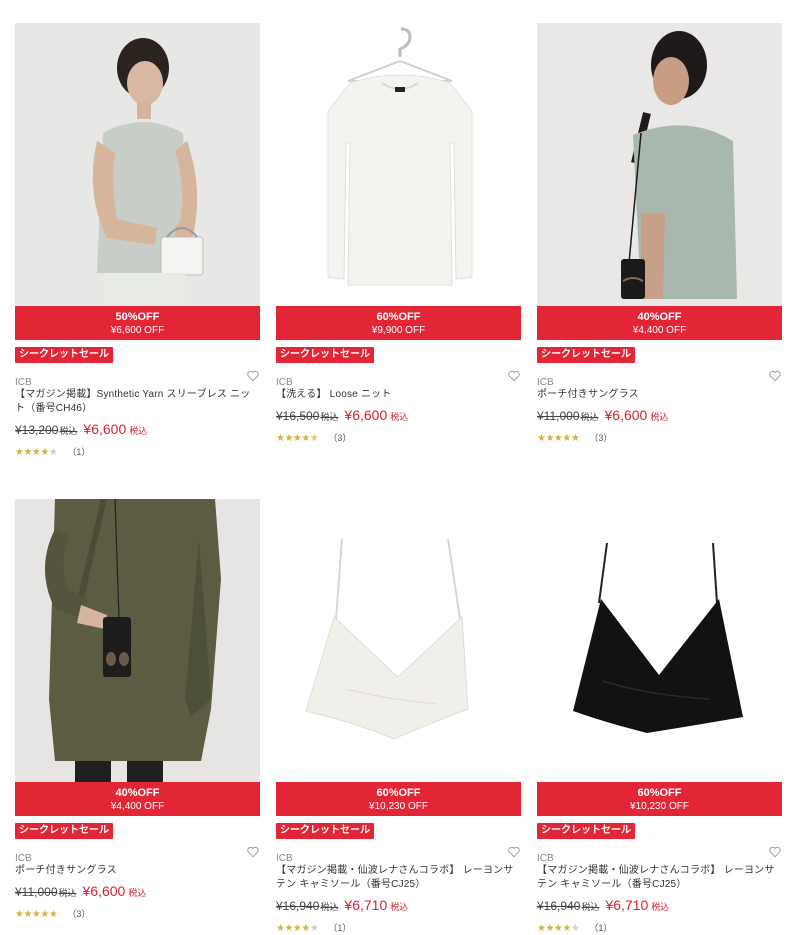  I want to click on original-price: ¥13,200, so click(37, 430).